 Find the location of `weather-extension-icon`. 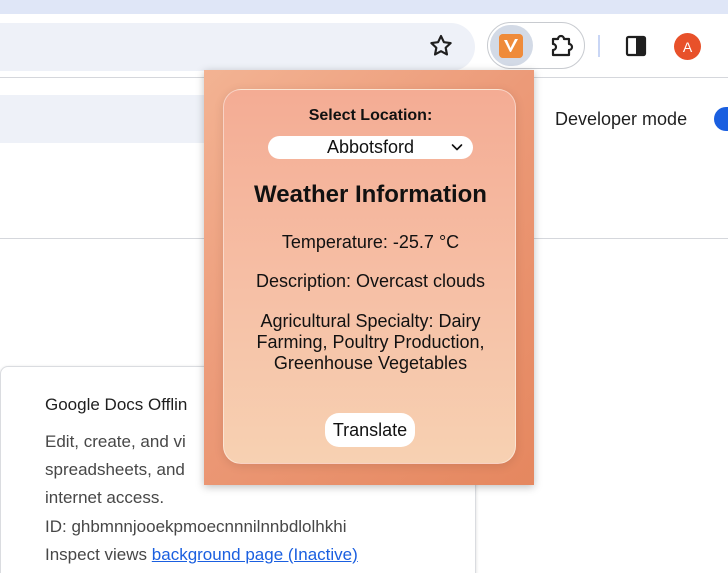

weather-extension-icon is located at coordinates (511, 46).